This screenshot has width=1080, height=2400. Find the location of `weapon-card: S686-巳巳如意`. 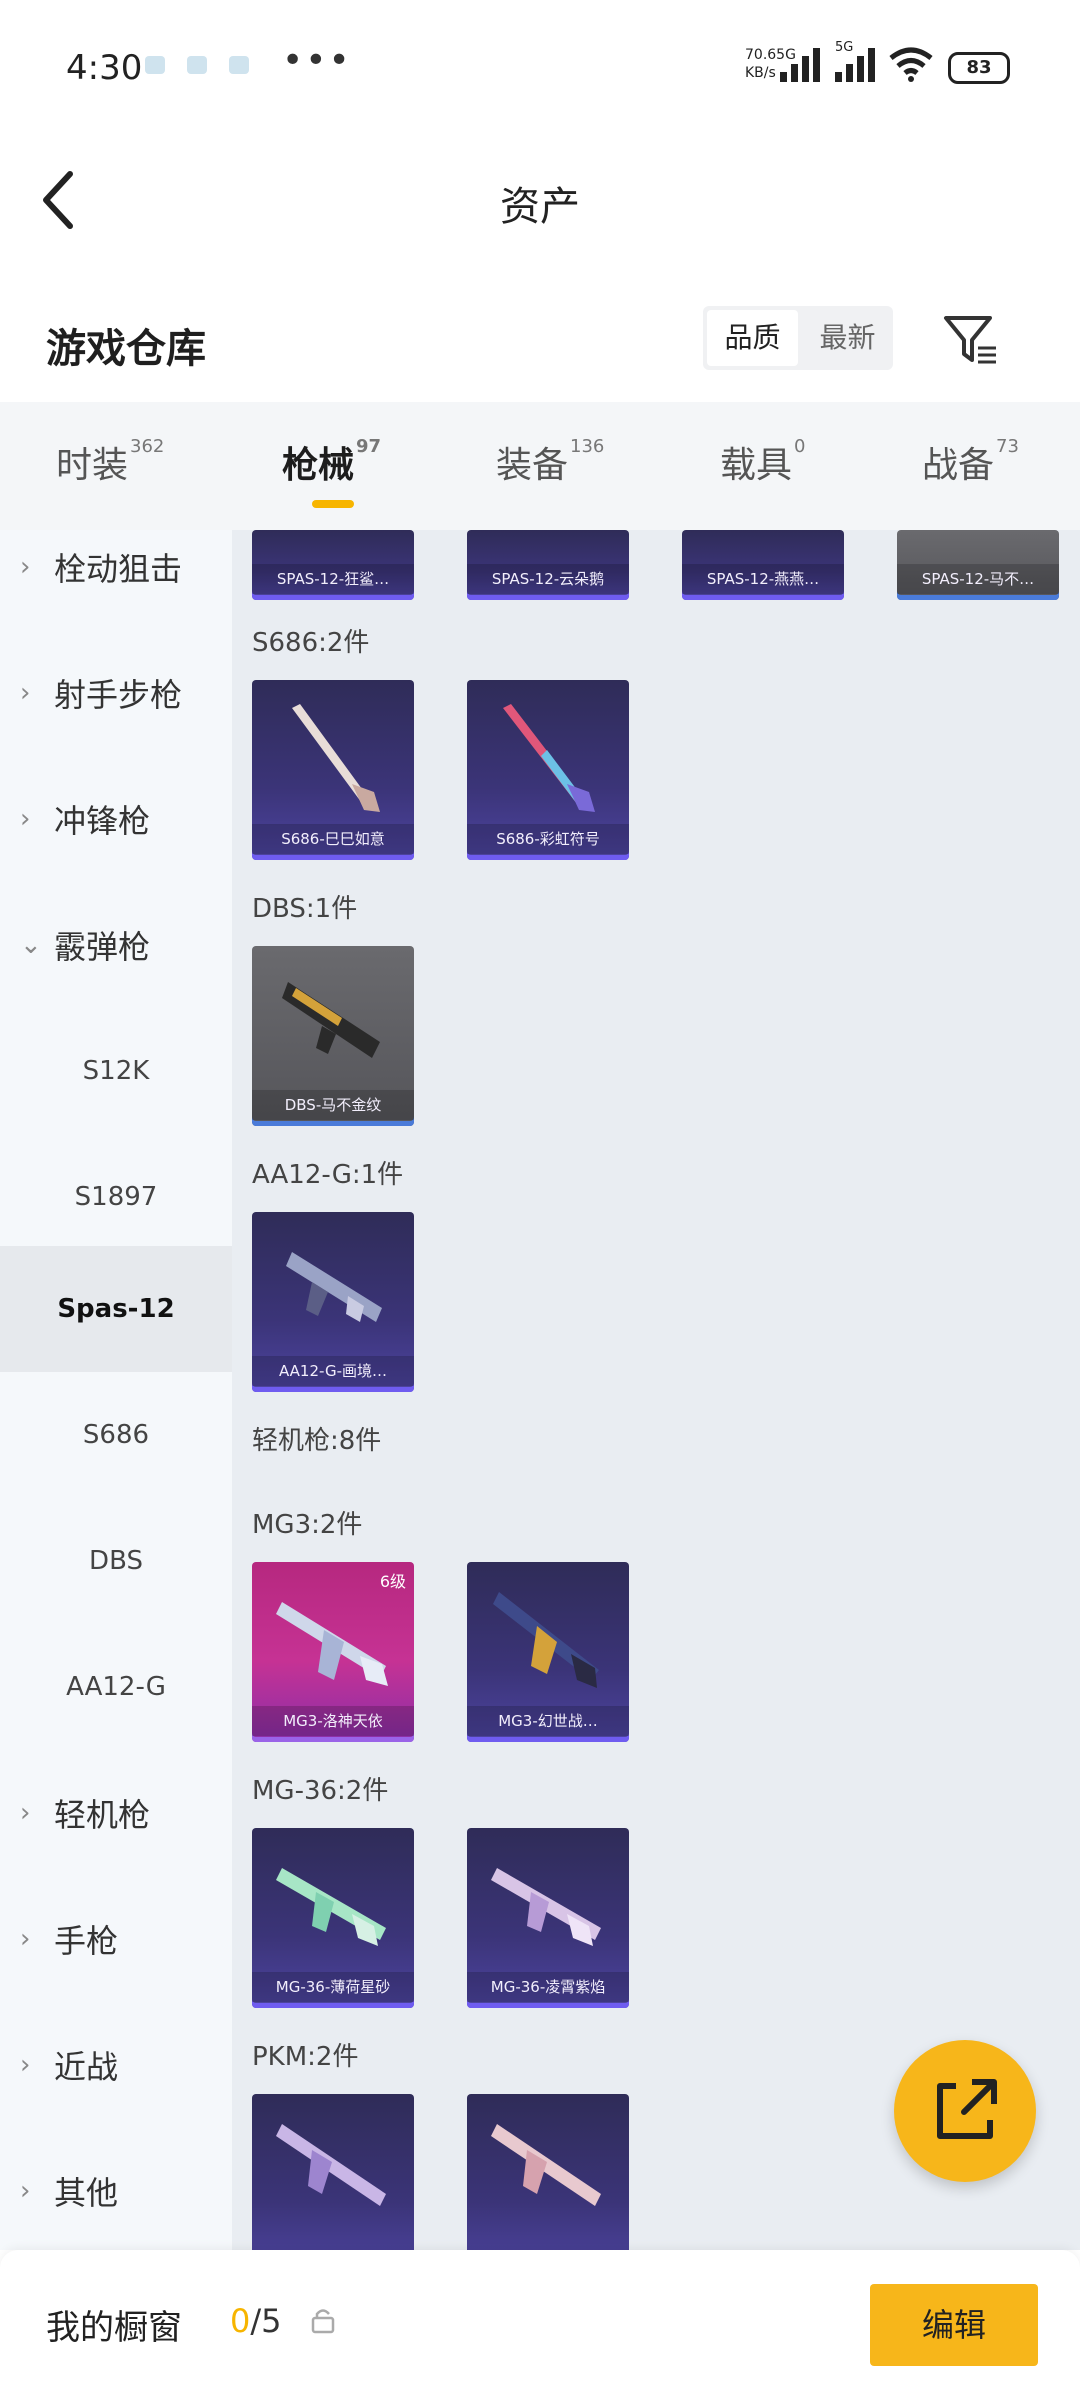

weapon-card: S686-巳巳如意 is located at coordinates (333, 770).